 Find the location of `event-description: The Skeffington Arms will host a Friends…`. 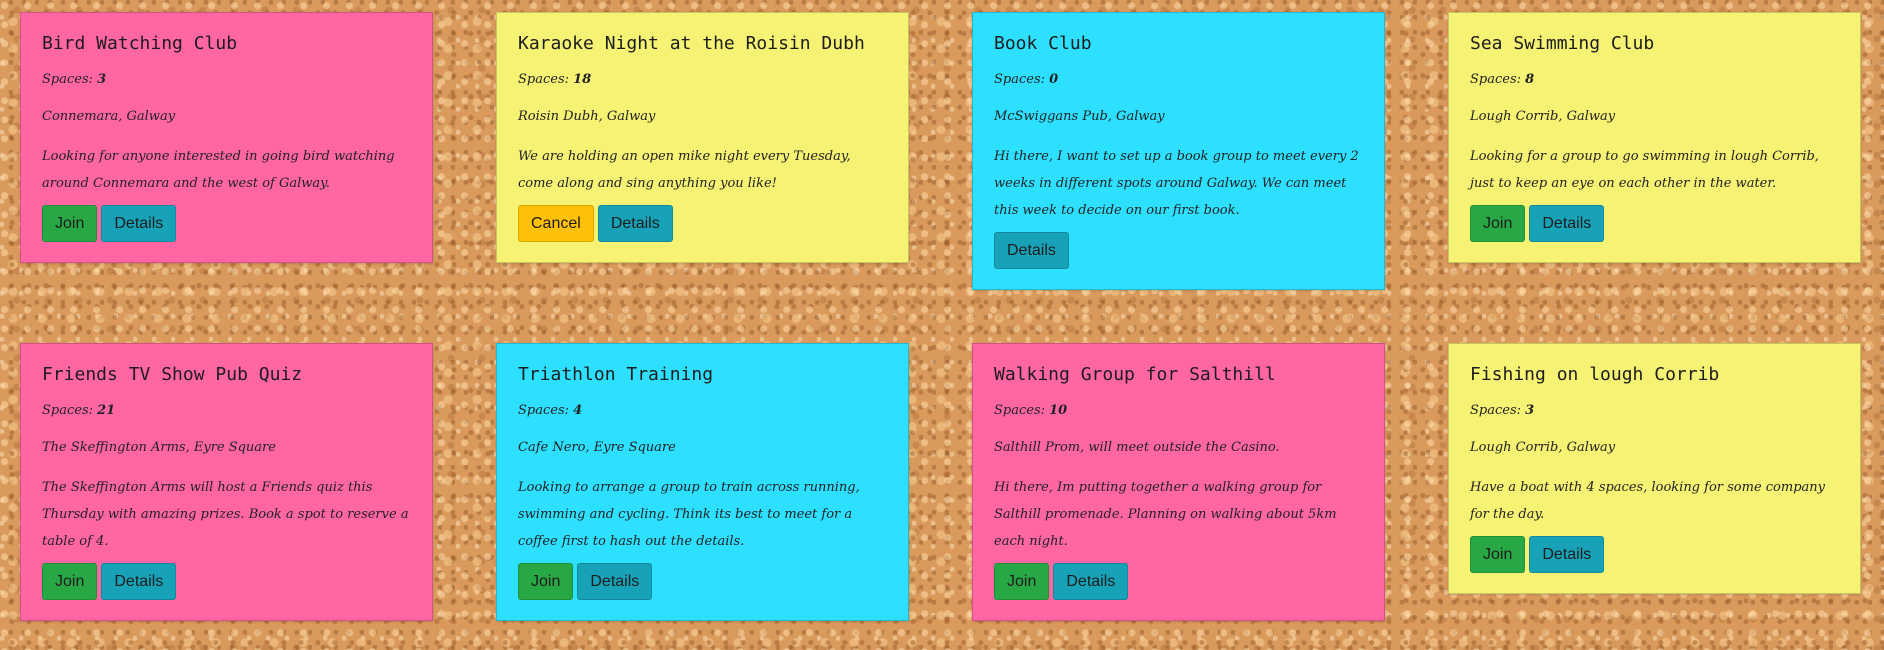

event-description: The Skeffington Arms will host a Friends… is located at coordinates (225, 514).